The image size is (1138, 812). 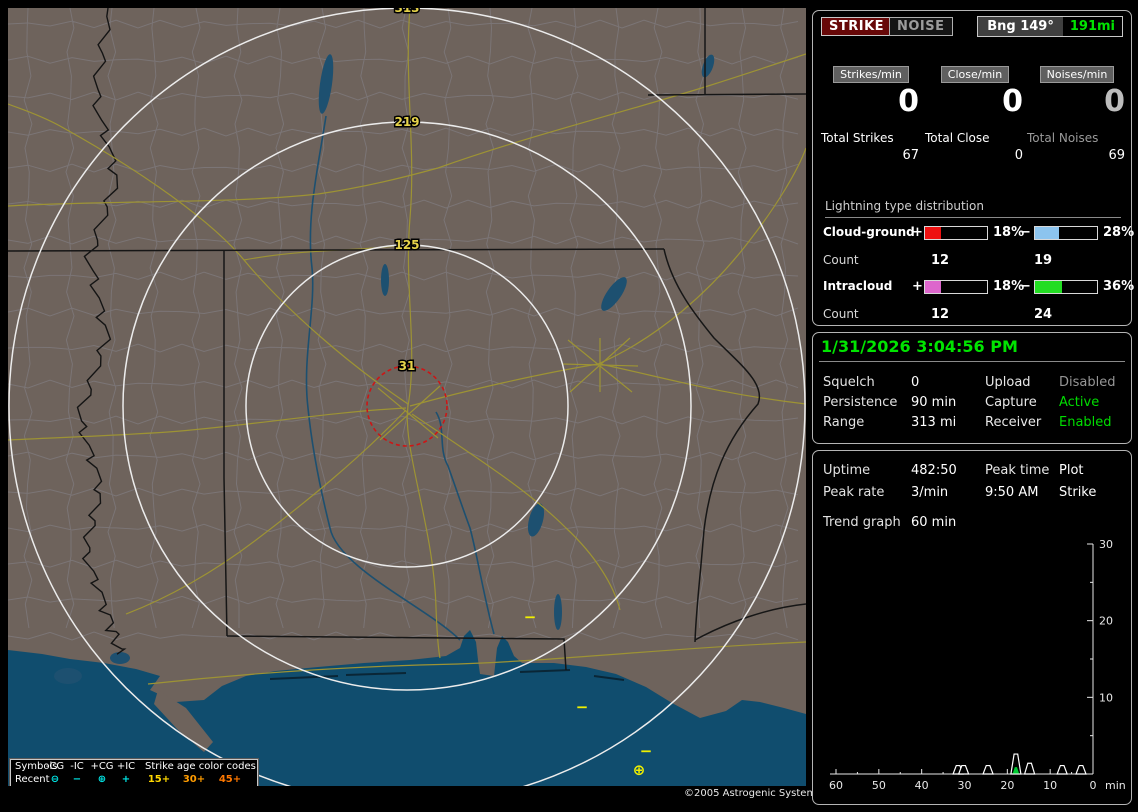 What do you see at coordinates (1011, 402) in the screenshot?
I see `capture-label: Capture` at bounding box center [1011, 402].